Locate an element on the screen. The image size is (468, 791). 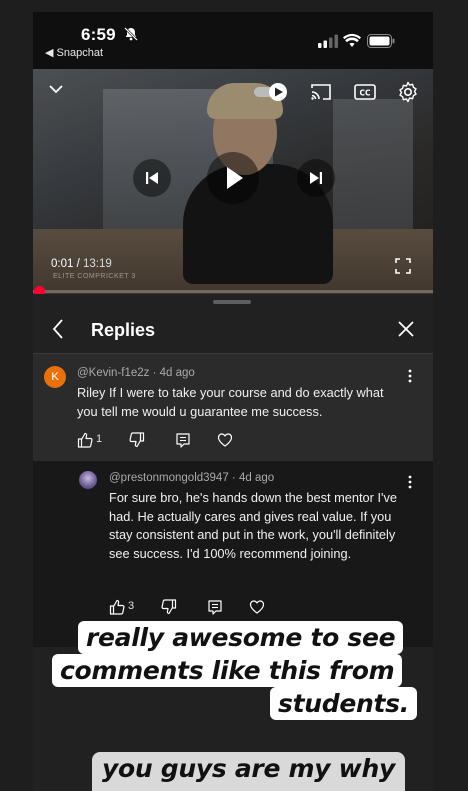
play-icon is located at coordinates (235, 178).